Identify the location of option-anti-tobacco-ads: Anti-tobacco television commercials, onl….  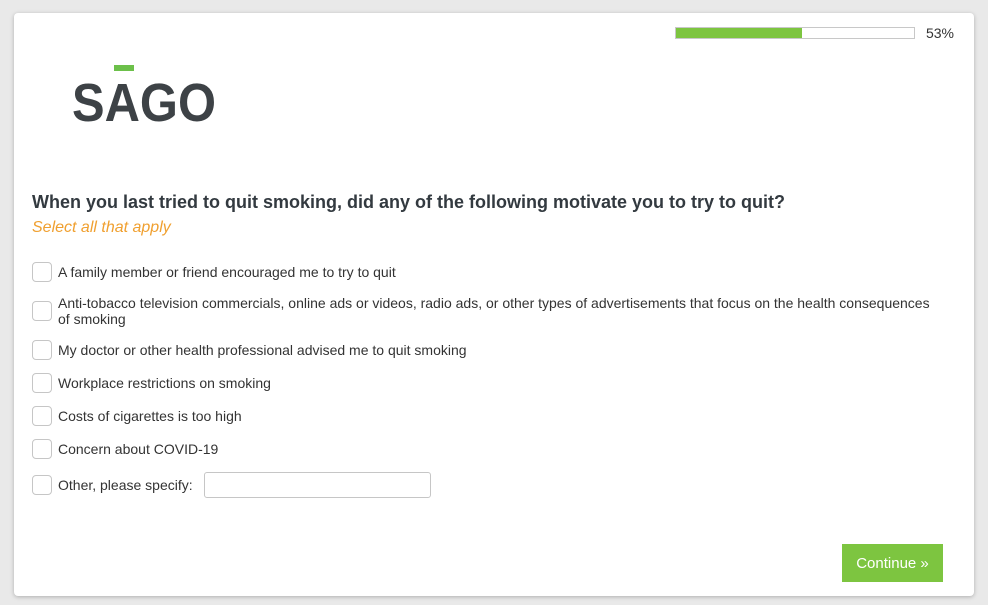
(482, 311).